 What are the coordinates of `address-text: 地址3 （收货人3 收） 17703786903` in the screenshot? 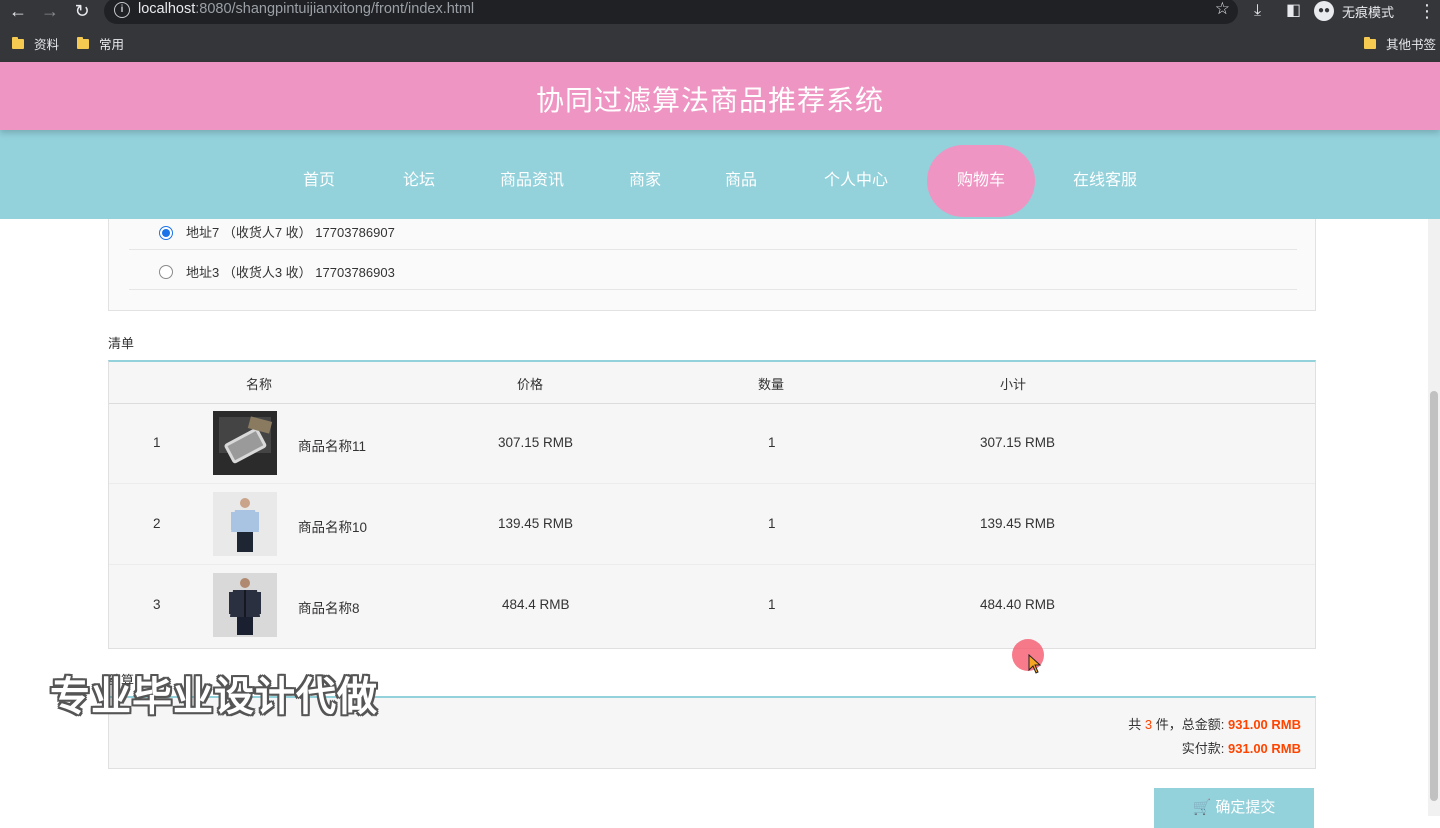 It's located at (290, 272).